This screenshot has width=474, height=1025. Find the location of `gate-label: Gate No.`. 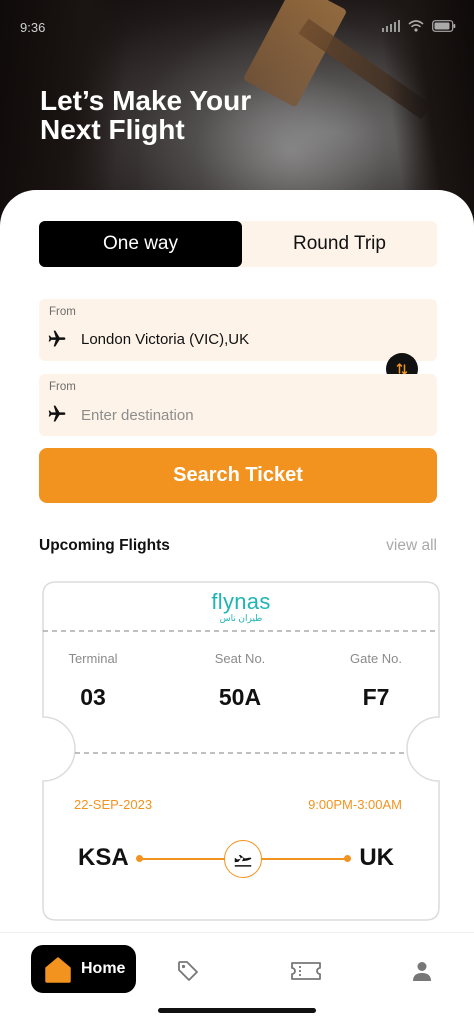

gate-label: Gate No. is located at coordinates (376, 658).